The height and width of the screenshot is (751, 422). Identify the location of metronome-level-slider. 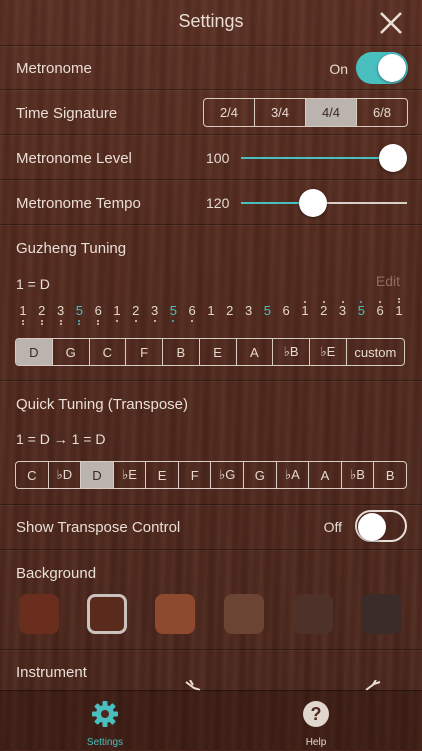
(324, 158).